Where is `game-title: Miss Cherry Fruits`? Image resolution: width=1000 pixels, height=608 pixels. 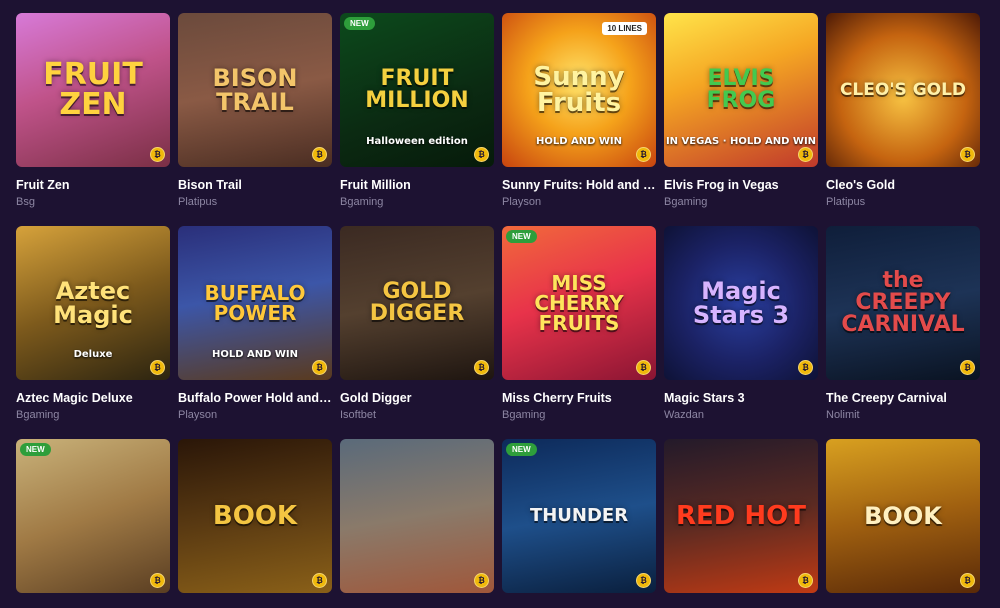
game-title: Miss Cherry Fruits is located at coordinates (579, 398).